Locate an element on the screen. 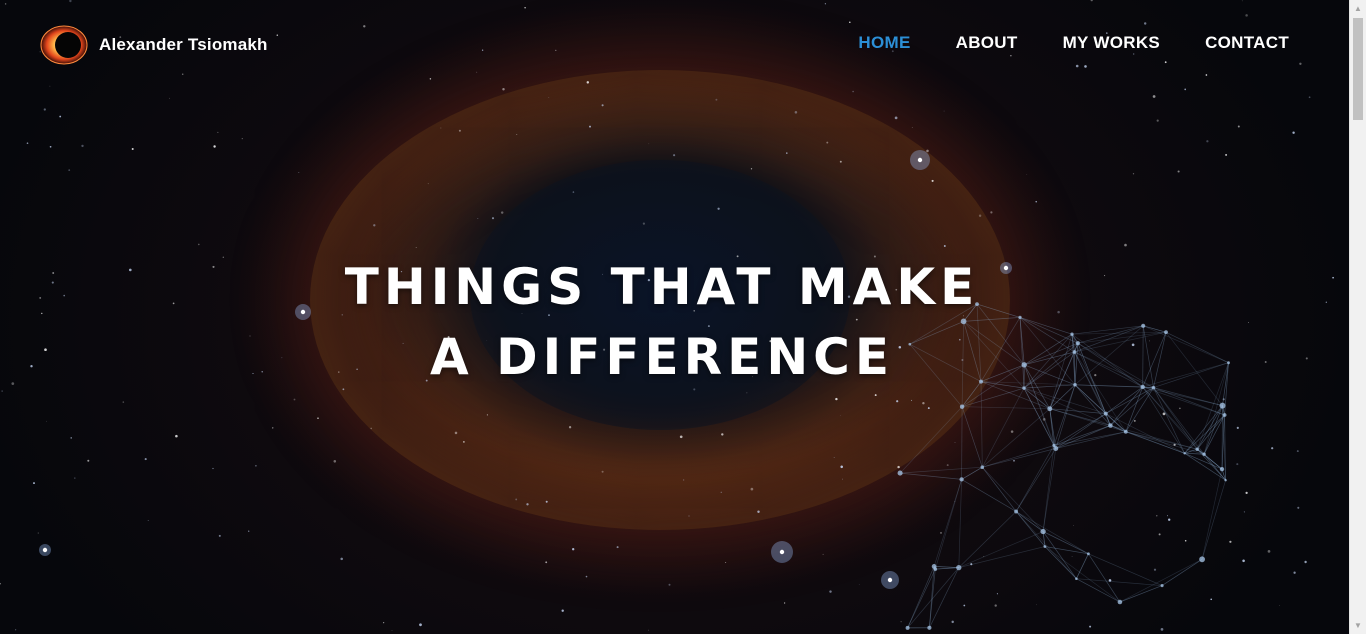 This screenshot has height=634, width=1366. nav-contact: CONTACT is located at coordinates (1247, 42).